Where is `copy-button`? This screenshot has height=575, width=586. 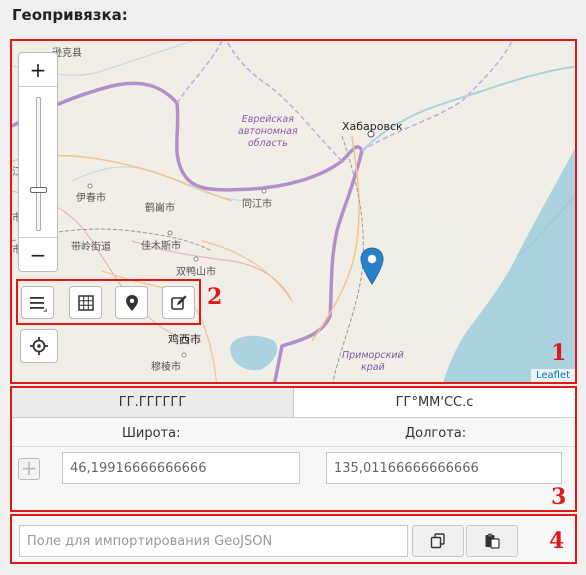 copy-button is located at coordinates (438, 541).